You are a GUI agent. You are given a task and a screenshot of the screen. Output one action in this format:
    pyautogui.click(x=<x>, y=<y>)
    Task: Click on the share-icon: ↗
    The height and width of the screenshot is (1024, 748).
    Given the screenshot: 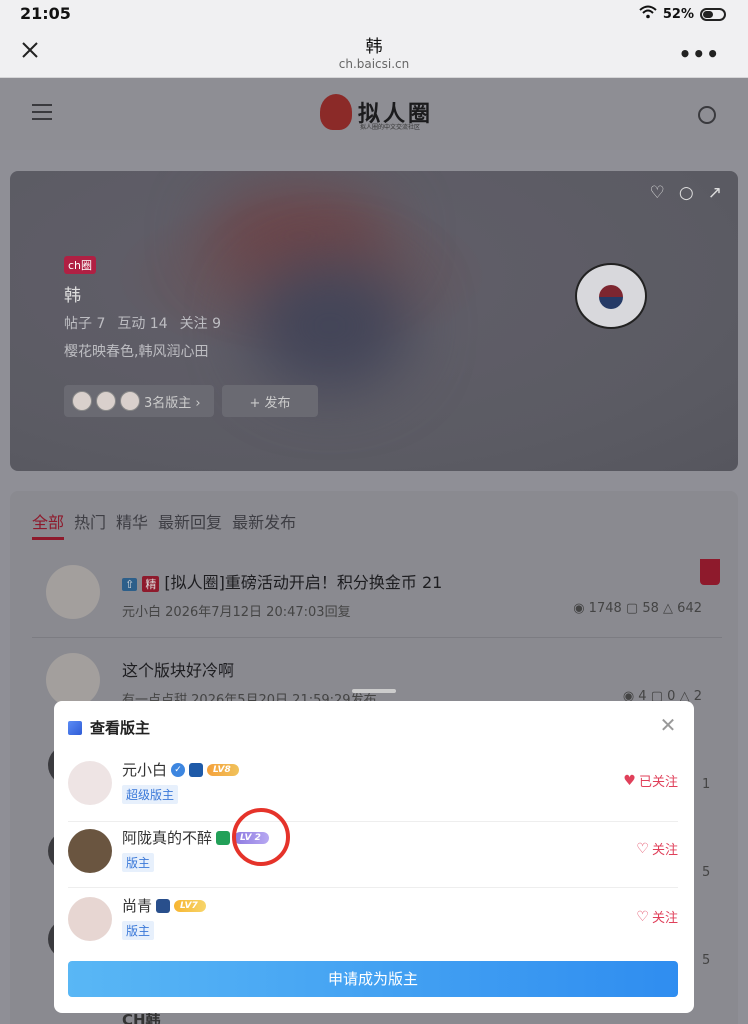 What is the action you would take?
    pyautogui.click(x=715, y=193)
    